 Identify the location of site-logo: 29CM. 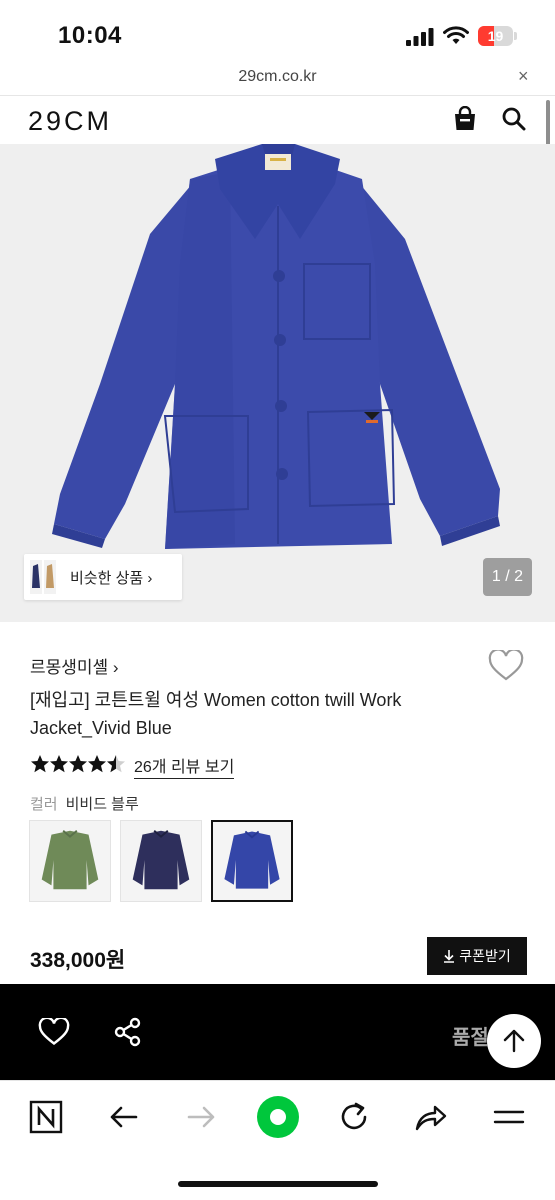
(70, 121).